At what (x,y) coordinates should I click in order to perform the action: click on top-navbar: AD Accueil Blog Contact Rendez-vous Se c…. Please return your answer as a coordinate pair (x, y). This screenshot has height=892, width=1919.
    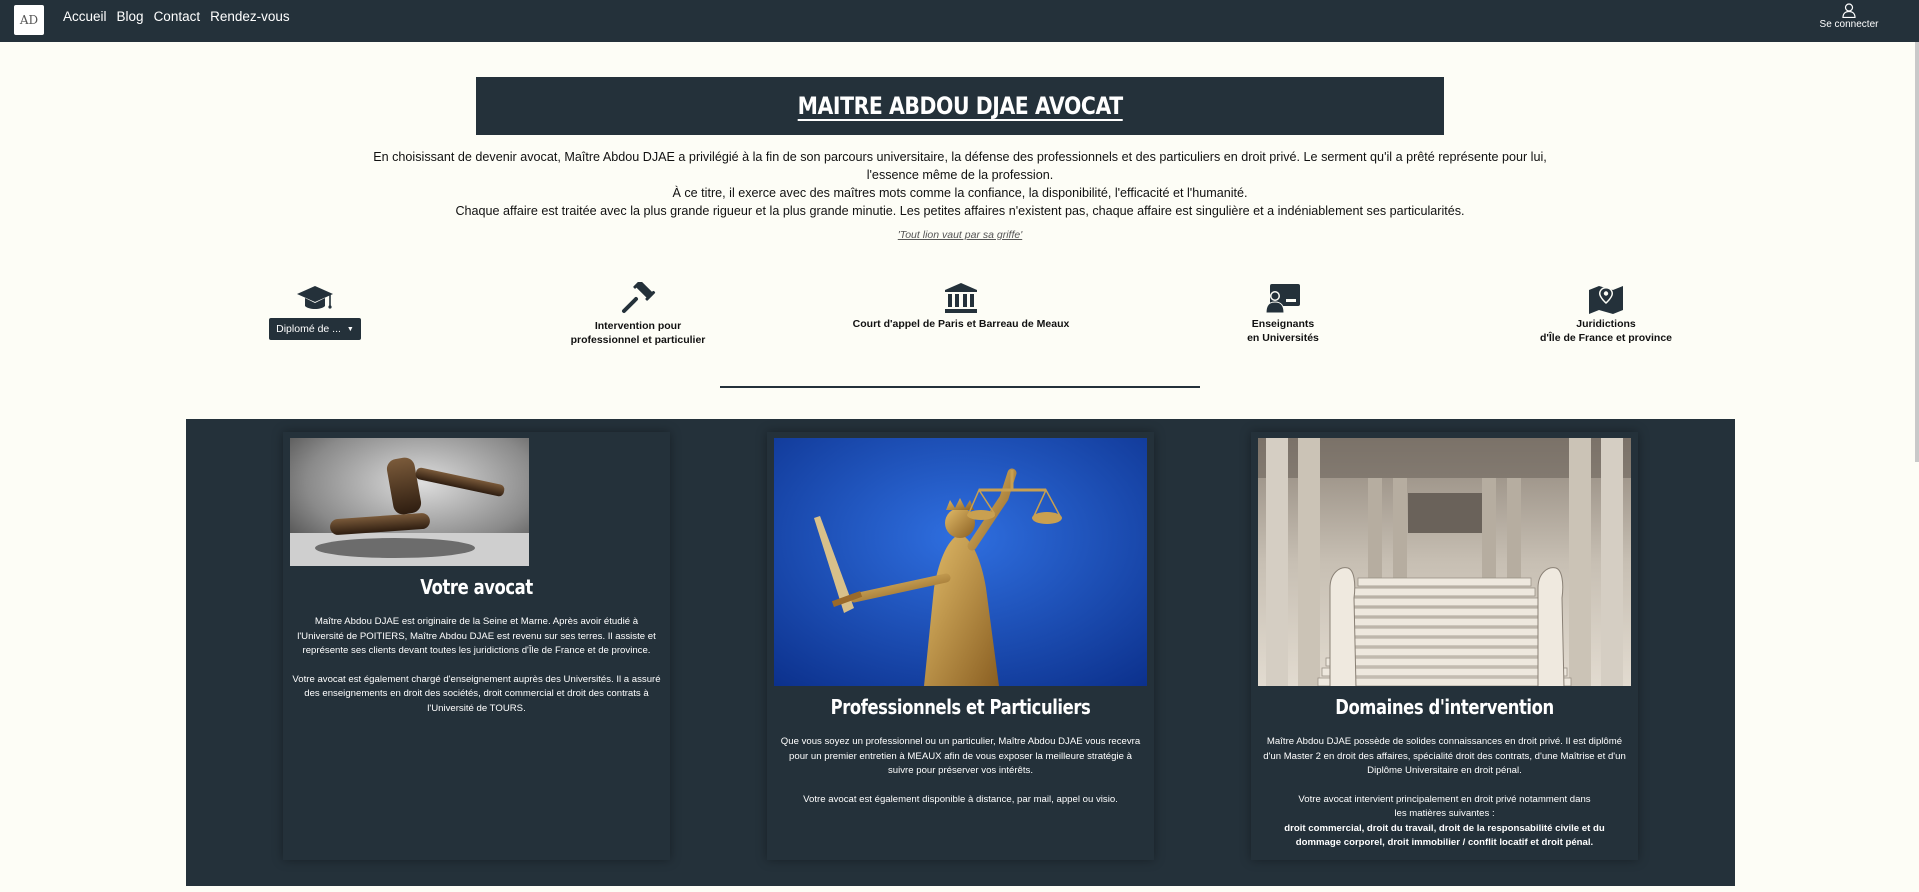
    Looking at the image, I should click on (959, 21).